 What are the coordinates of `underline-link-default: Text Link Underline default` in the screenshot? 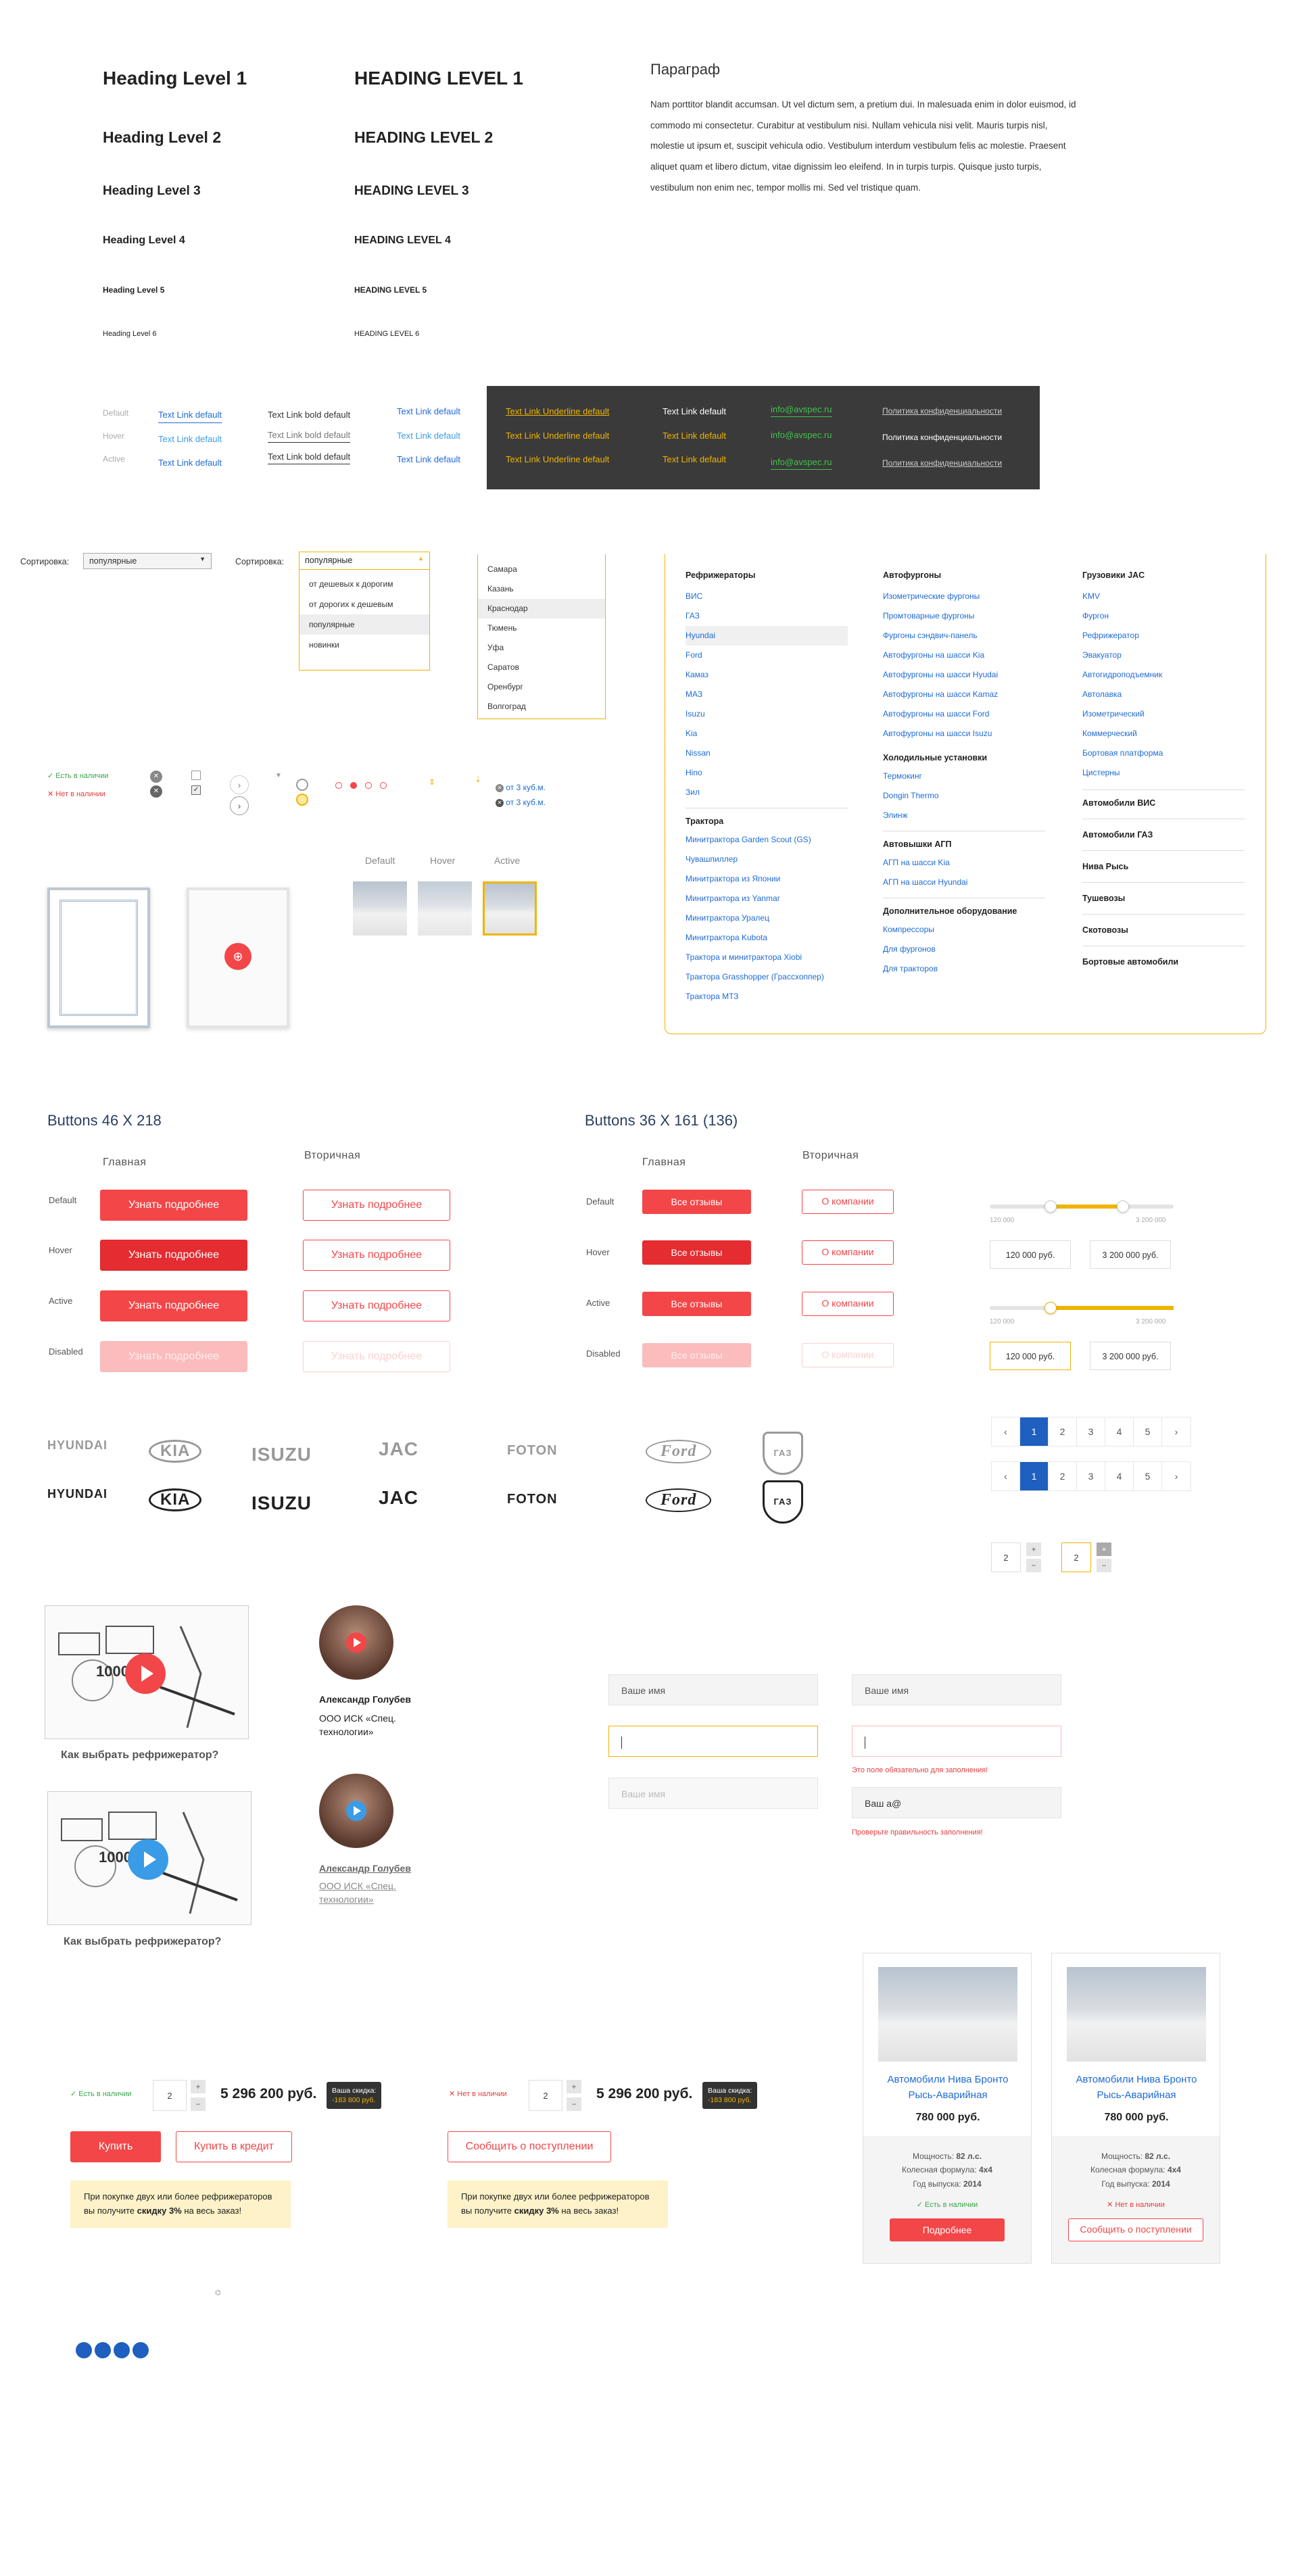 It's located at (557, 411).